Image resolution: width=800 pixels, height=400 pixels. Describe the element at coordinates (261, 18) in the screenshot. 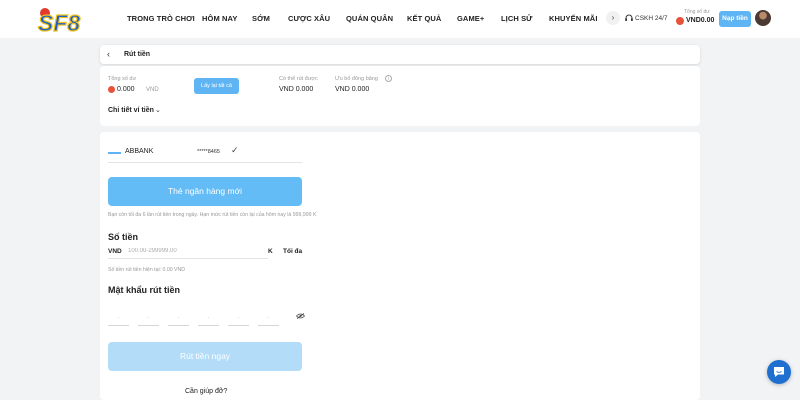

I see `nav-item-early: SỚM` at that location.